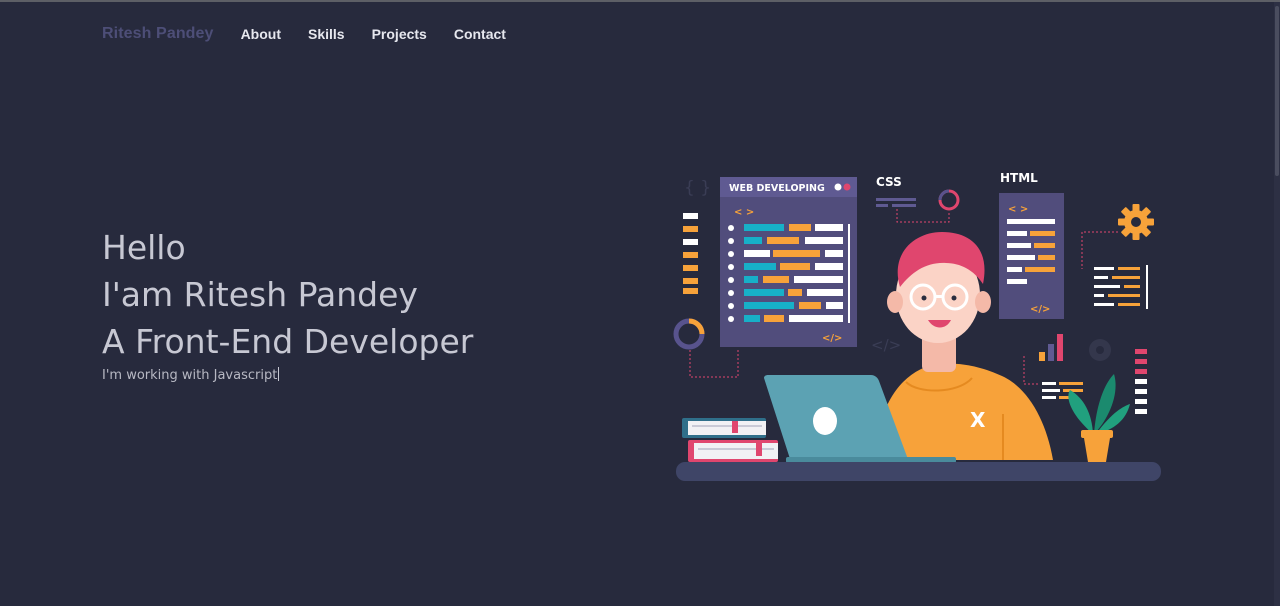 The height and width of the screenshot is (606, 1280). Describe the element at coordinates (260, 294) in the screenshot. I see `hero-name: I'am Ritesh Pandey` at that location.